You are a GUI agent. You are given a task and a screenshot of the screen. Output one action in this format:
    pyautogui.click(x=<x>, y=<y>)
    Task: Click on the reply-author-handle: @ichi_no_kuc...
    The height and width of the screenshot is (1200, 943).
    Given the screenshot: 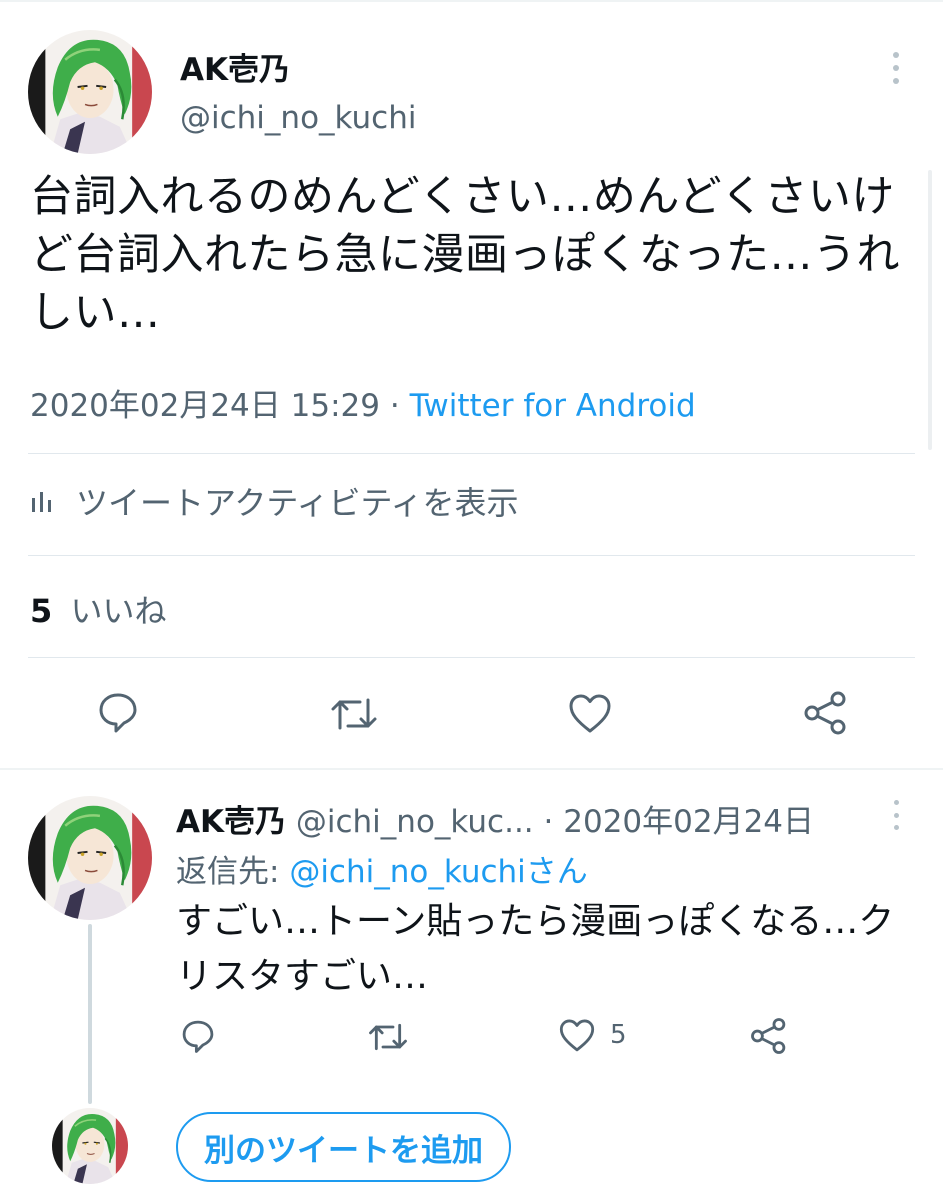 What is the action you would take?
    pyautogui.click(x=415, y=822)
    